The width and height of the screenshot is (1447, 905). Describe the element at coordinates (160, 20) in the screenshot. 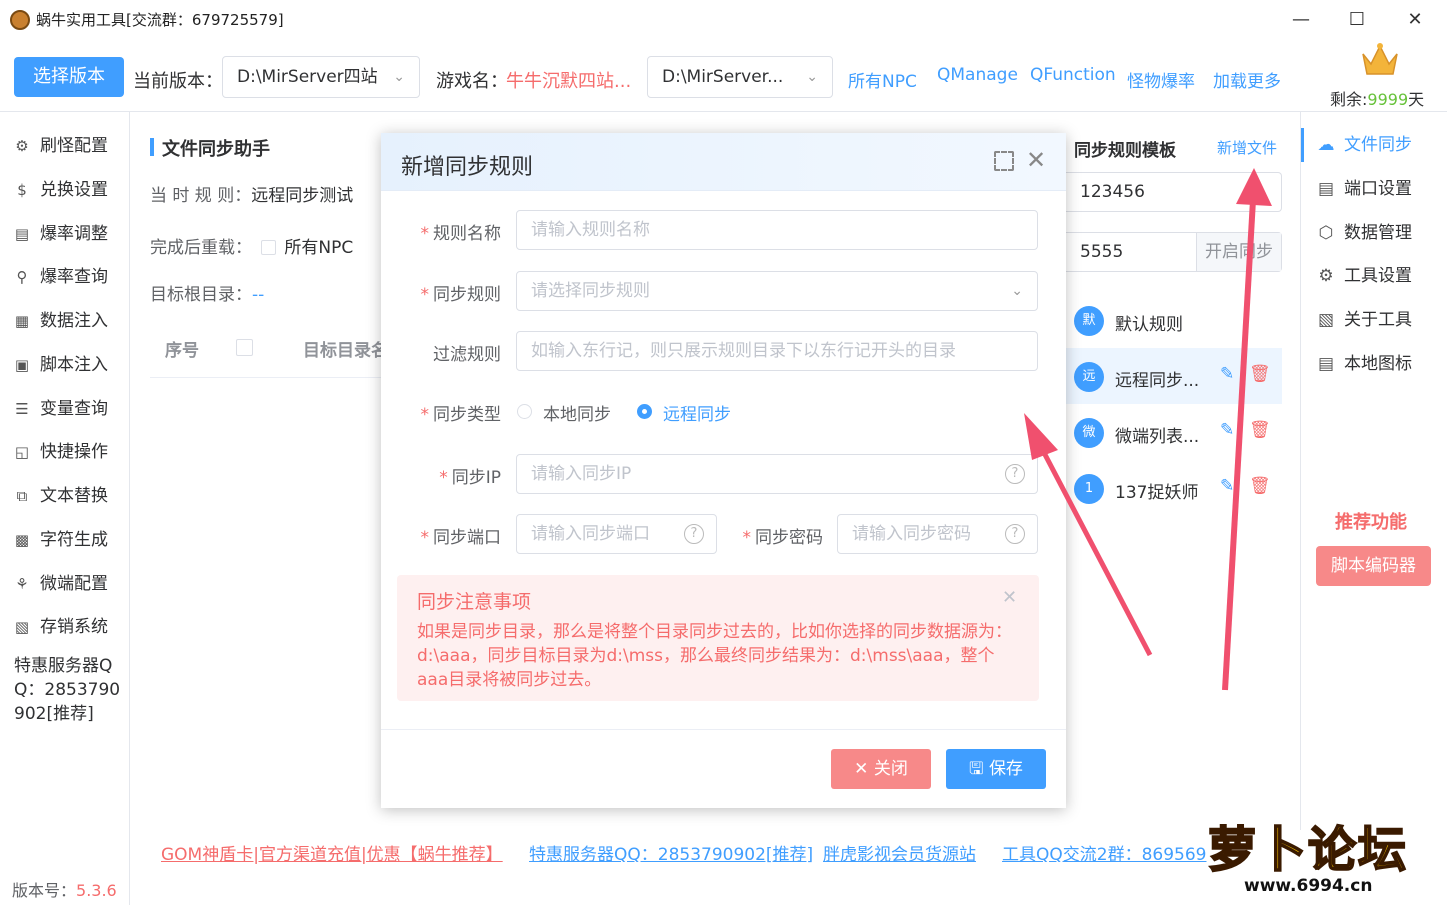

I see `window-title: 蜗牛实用工具[交流群：679725579]` at that location.